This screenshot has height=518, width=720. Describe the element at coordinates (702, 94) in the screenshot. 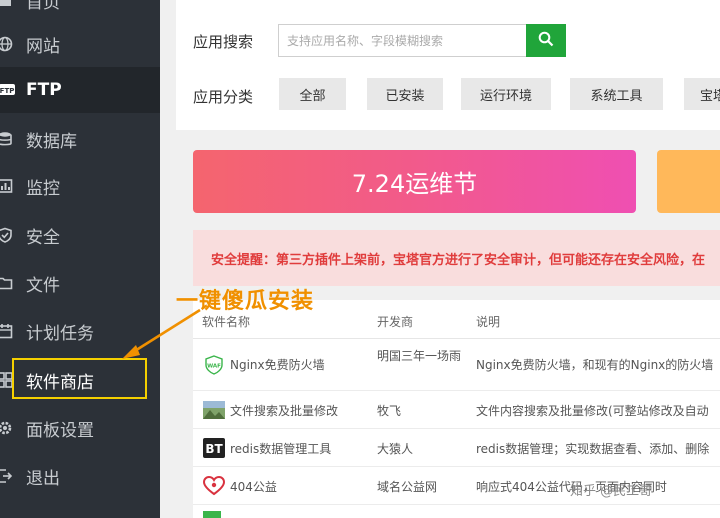

I see `category-bt: 宝塔` at that location.